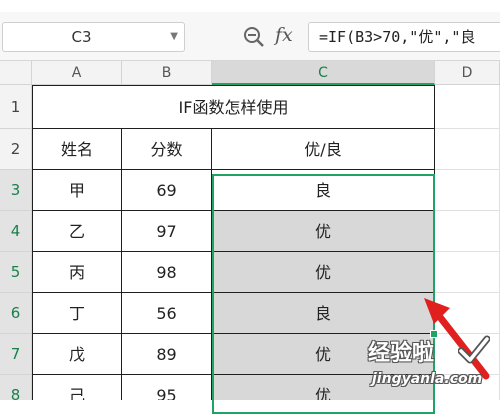 The image size is (500, 414). What do you see at coordinates (323, 272) in the screenshot?
I see `cell-c5: 优` at bounding box center [323, 272].